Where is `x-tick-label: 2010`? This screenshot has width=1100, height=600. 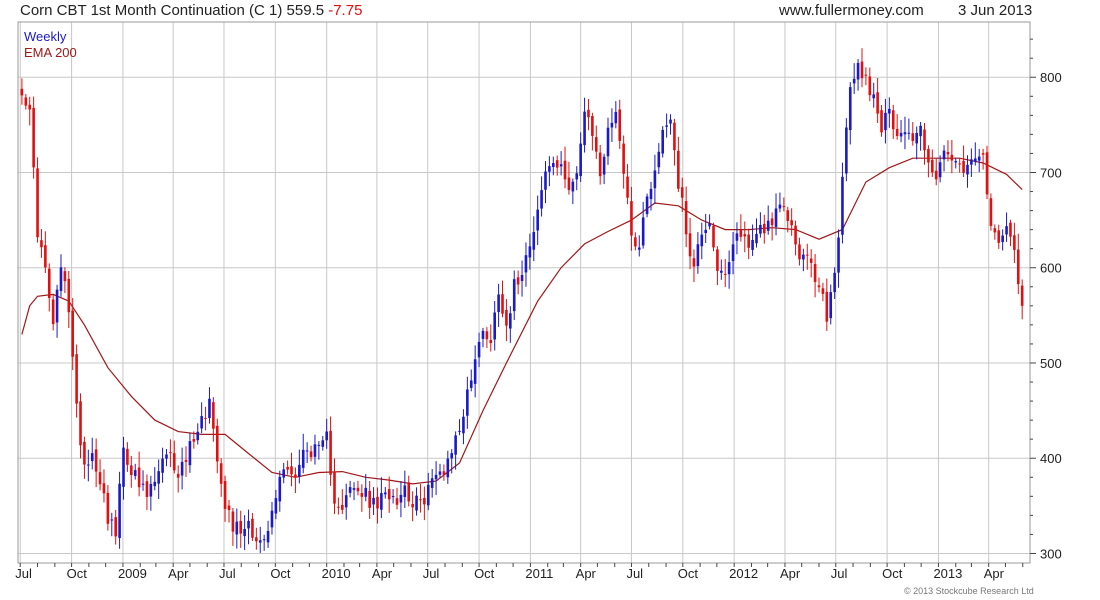 x-tick-label: 2010 is located at coordinates (336, 573).